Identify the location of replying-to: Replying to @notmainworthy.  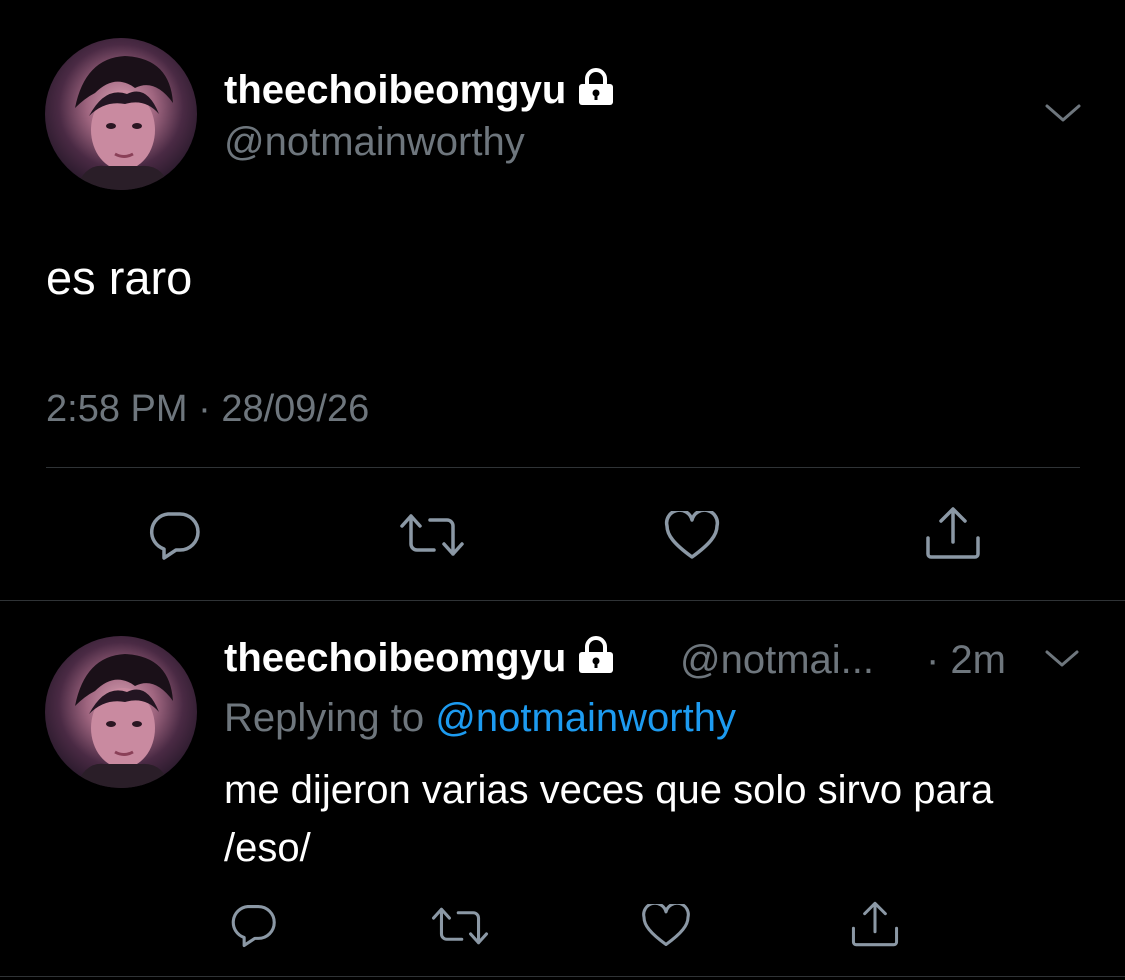
(480, 718).